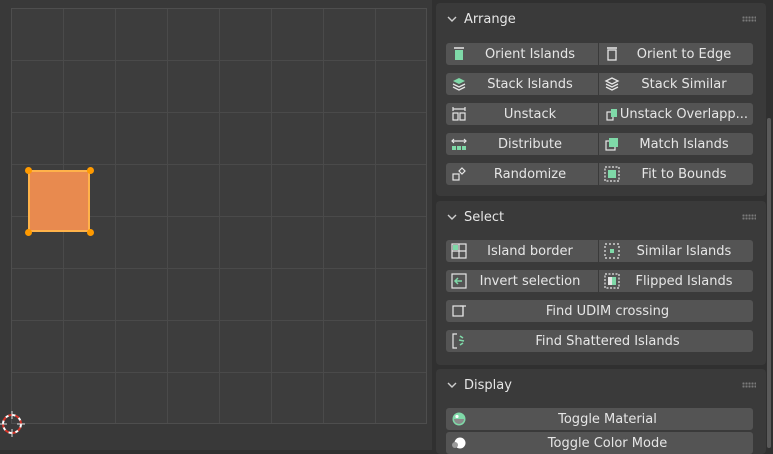 This screenshot has width=773, height=454. Describe the element at coordinates (611, 115) in the screenshot. I see `unstack-overlapped-icon` at that location.